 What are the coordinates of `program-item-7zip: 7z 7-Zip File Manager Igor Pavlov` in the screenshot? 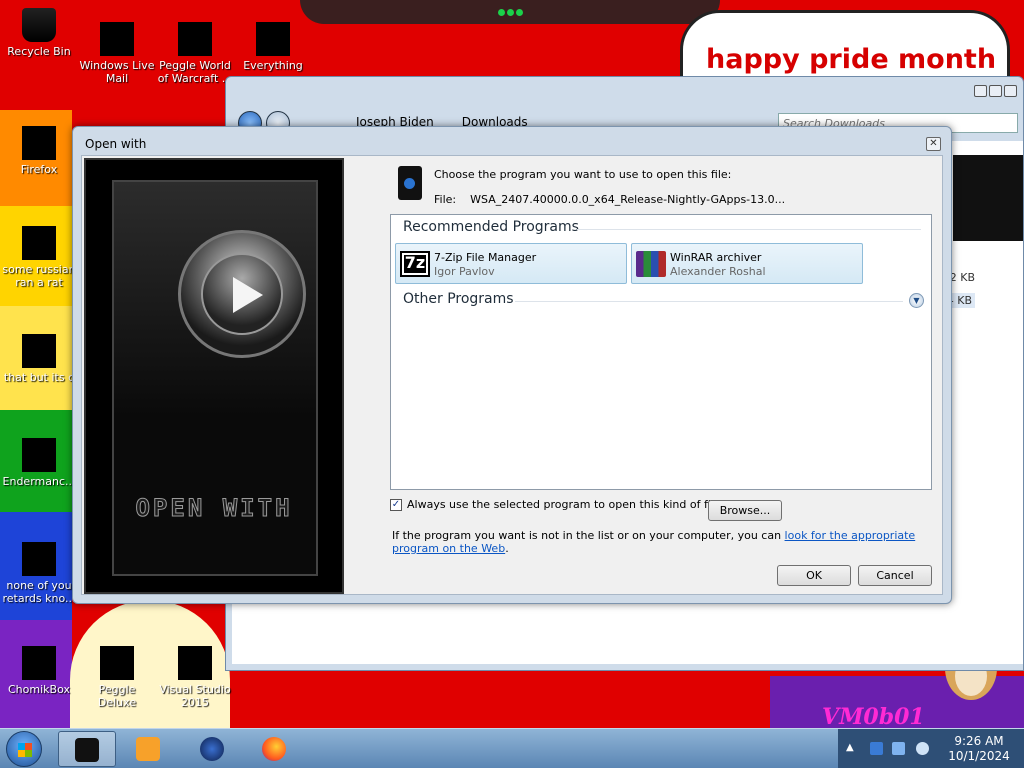 It's located at (511, 263).